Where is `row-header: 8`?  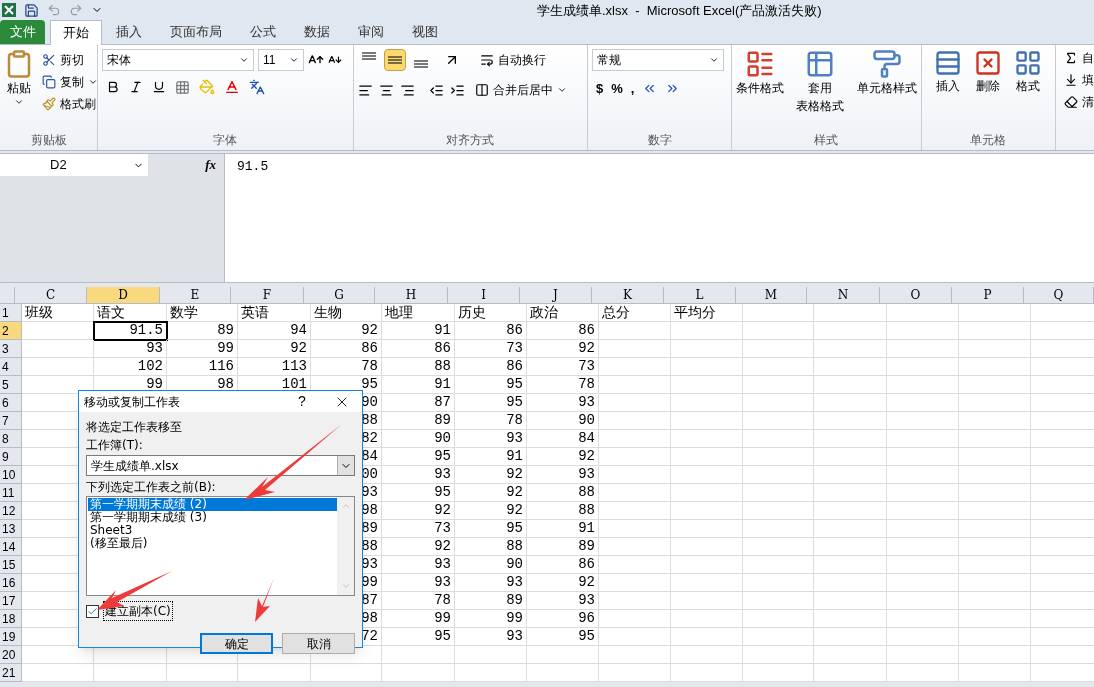 row-header: 8 is located at coordinates (11, 439).